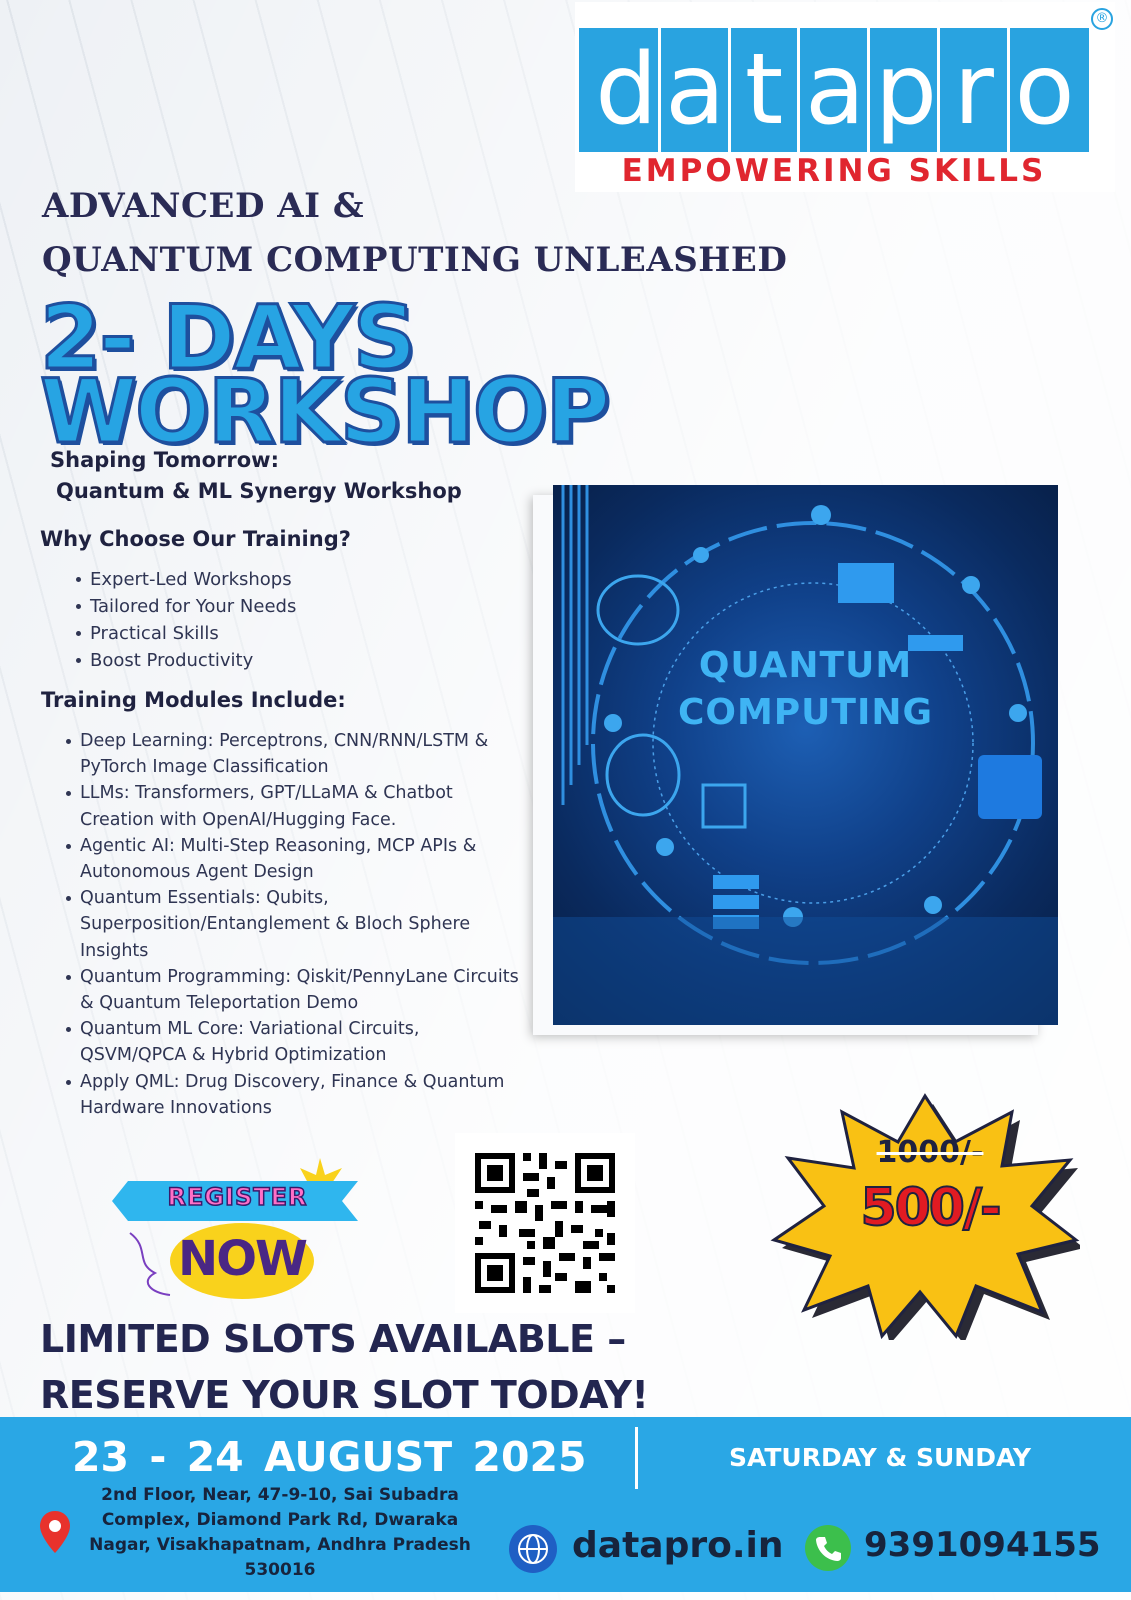  I want to click on website-link: datapro.in, so click(677, 1545).